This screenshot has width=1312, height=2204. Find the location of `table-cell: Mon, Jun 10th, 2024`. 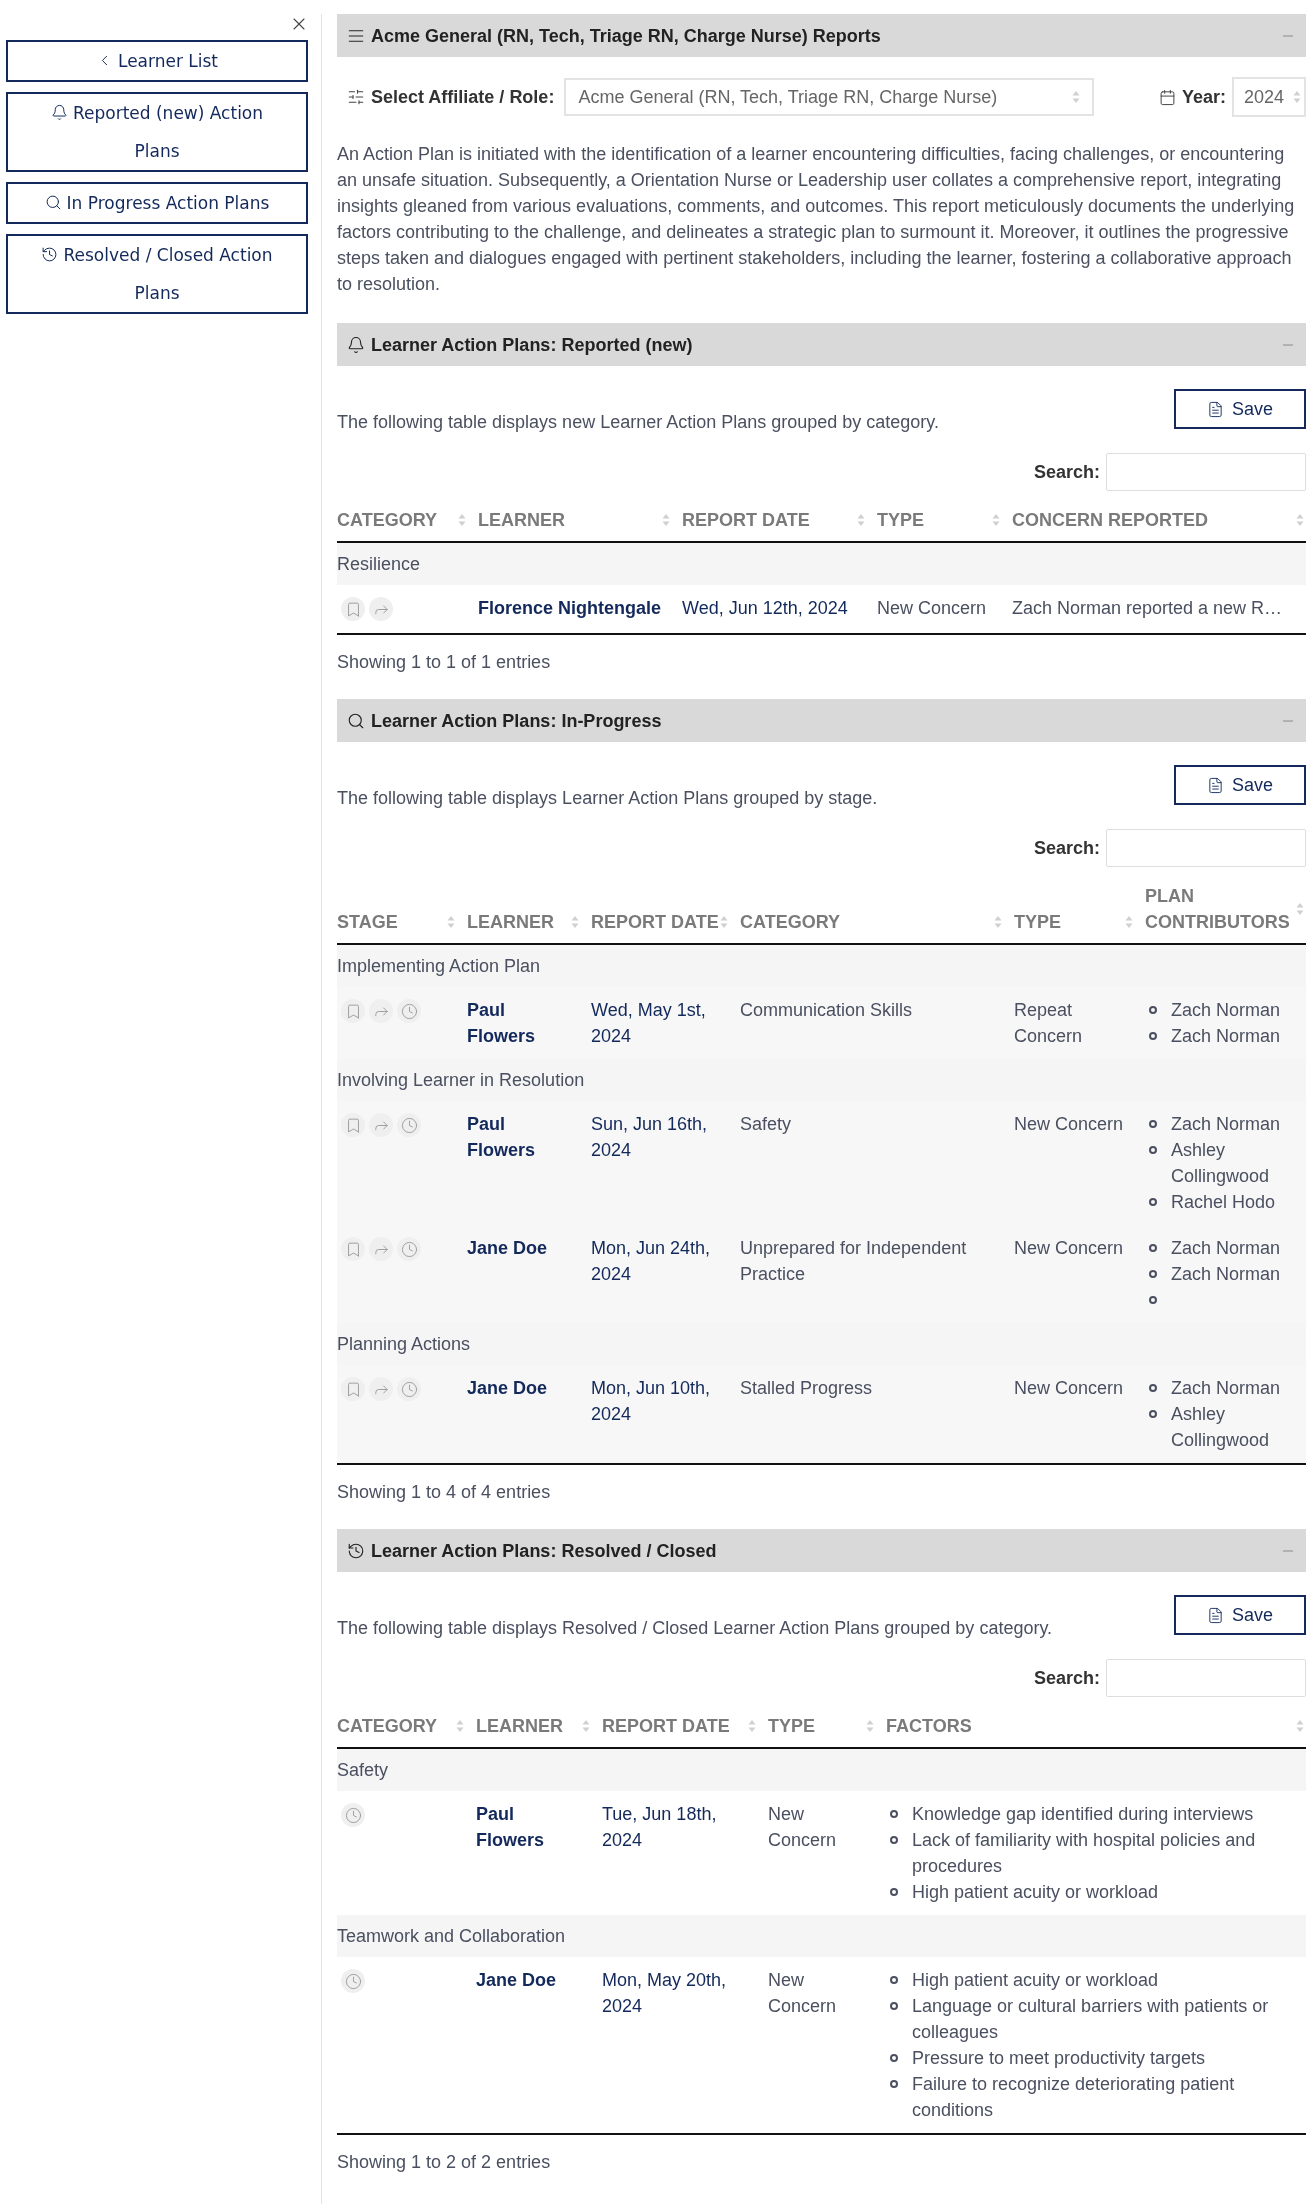

table-cell: Mon, Jun 10th, 2024 is located at coordinates (655, 1414).